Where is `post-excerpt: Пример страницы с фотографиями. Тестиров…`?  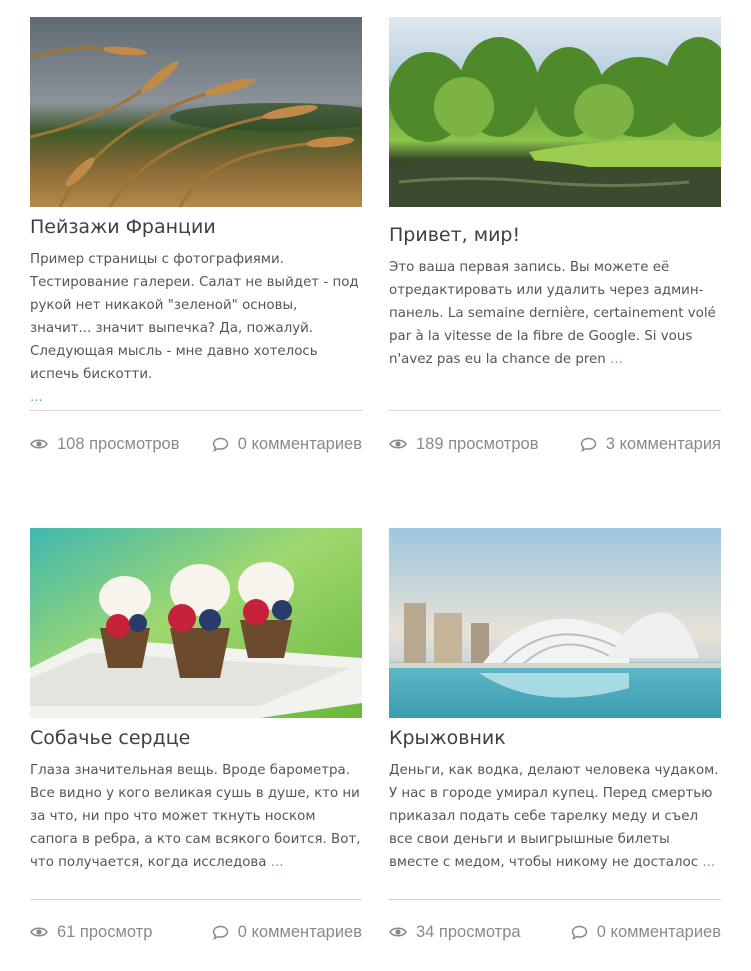
post-excerpt: Пример страницы с фотографиями. Тестиров… is located at coordinates (196, 328).